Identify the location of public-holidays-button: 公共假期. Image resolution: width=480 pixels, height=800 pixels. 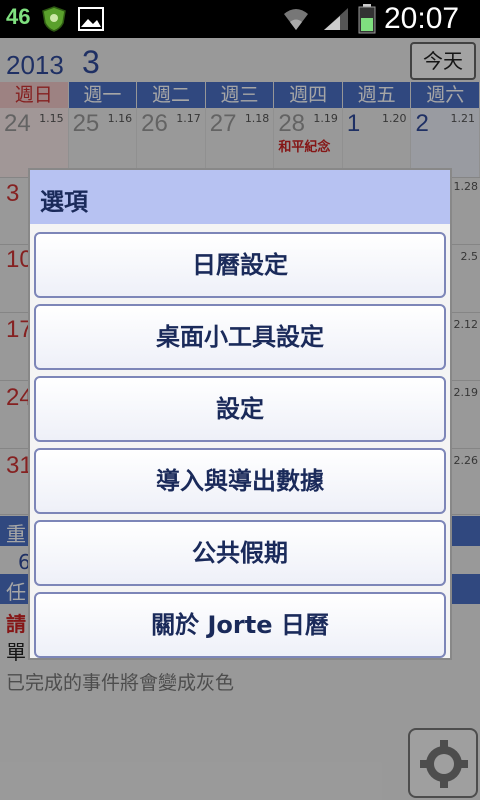
(240, 553).